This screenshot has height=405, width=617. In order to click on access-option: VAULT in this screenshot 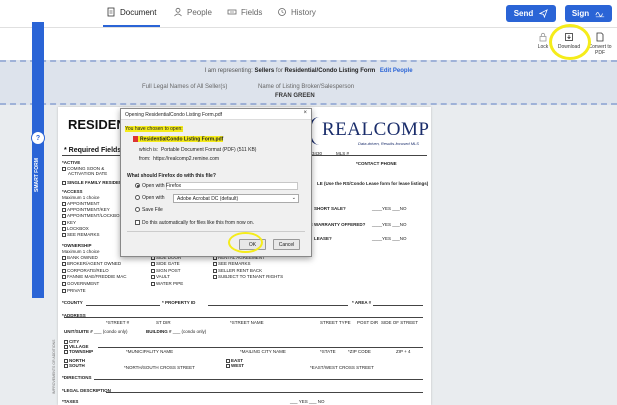, I will do `click(163, 276)`.